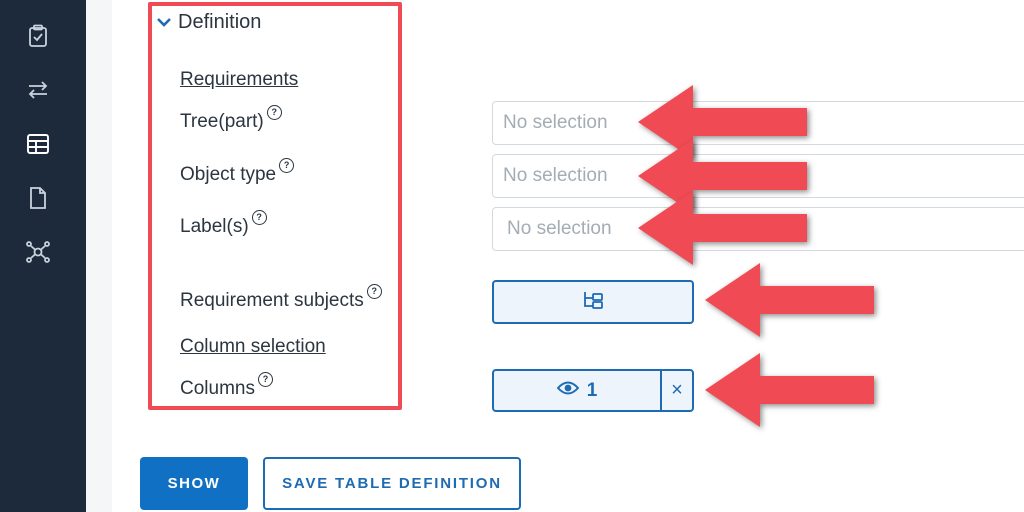  What do you see at coordinates (392, 483) in the screenshot?
I see `save-table-definition-button: SAVE TABLE DEFINITION` at bounding box center [392, 483].